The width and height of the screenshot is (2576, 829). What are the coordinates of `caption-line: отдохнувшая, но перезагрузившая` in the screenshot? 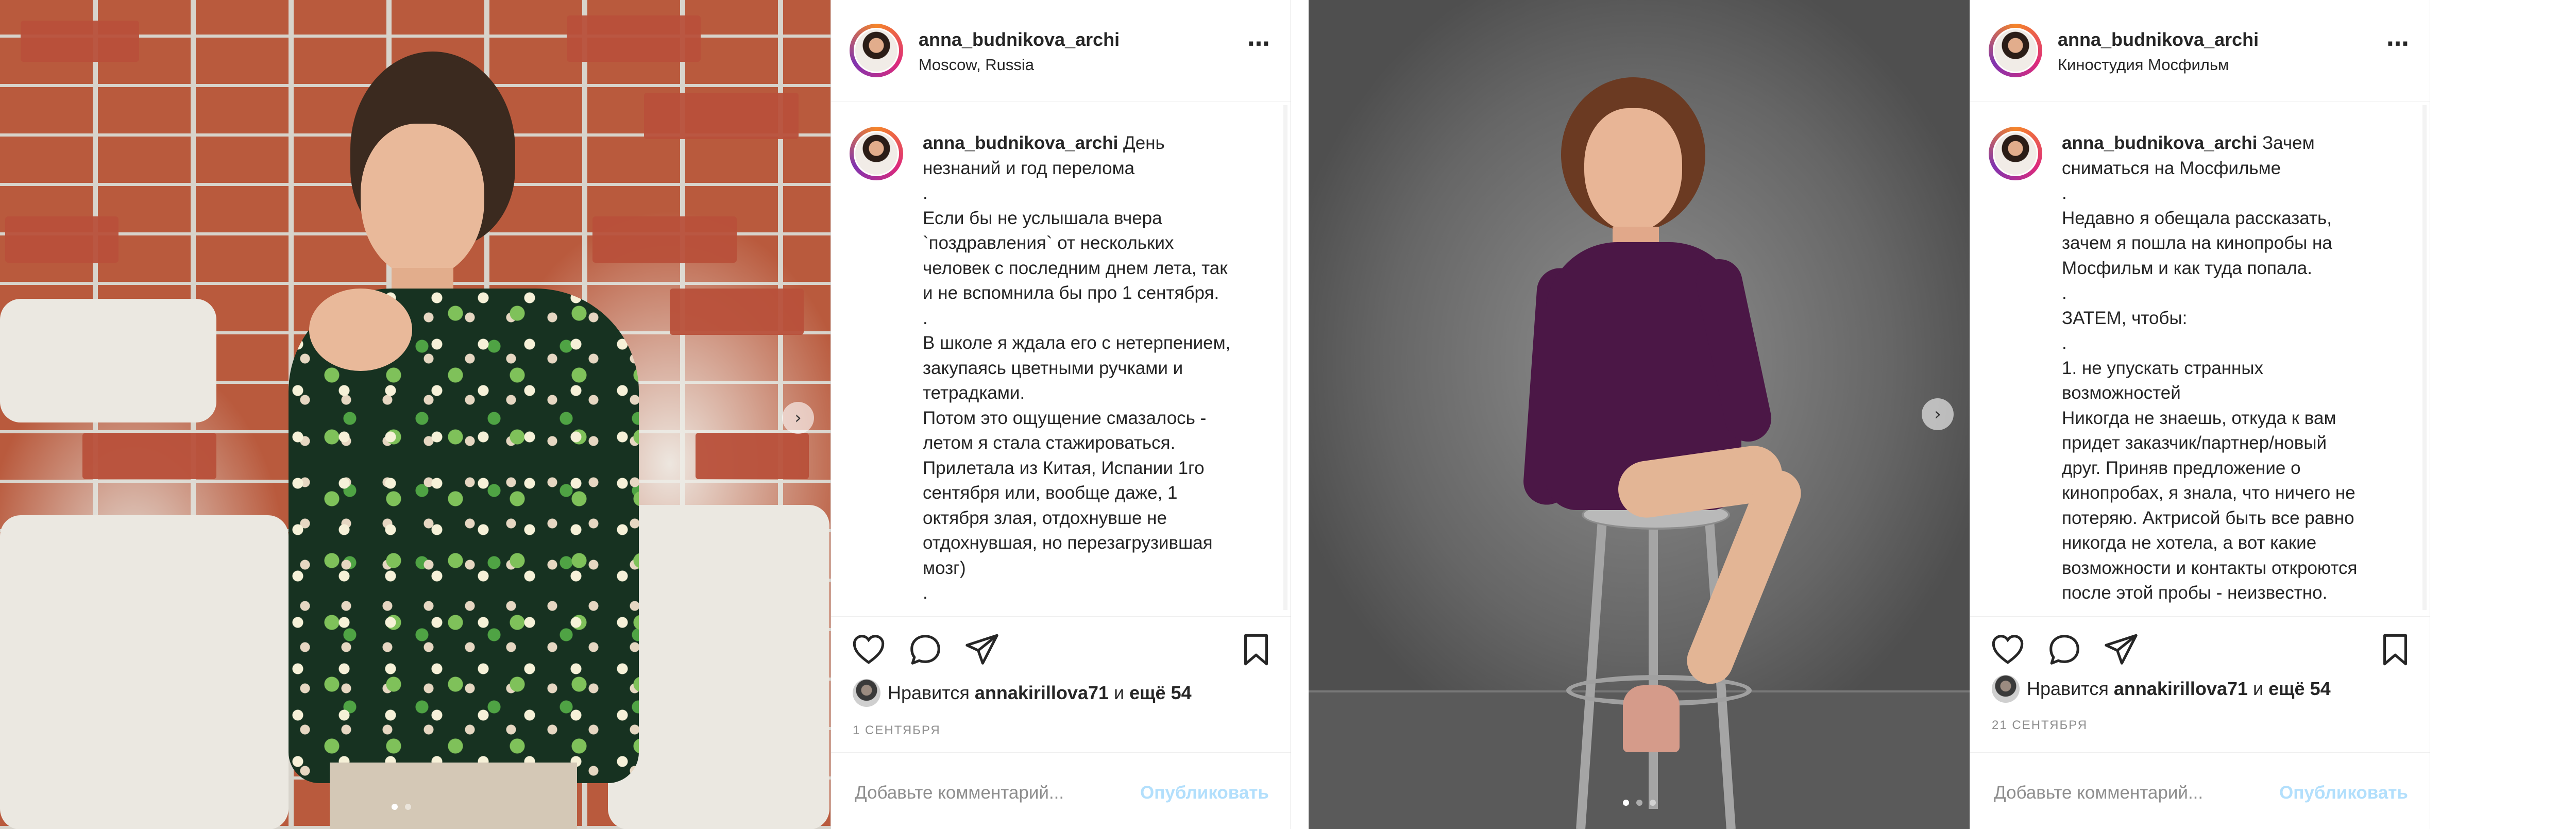 It's located at (1068, 543).